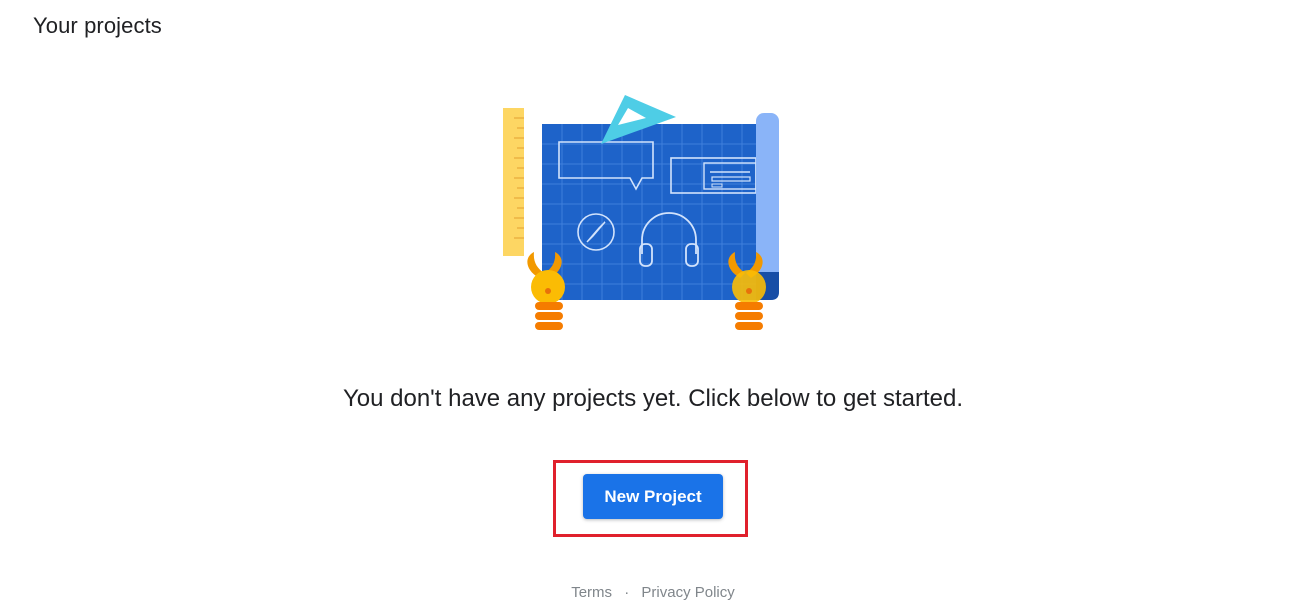 Image resolution: width=1311 pixels, height=601 pixels. What do you see at coordinates (687, 592) in the screenshot?
I see `privacy-policy-link: Privacy Policy` at bounding box center [687, 592].